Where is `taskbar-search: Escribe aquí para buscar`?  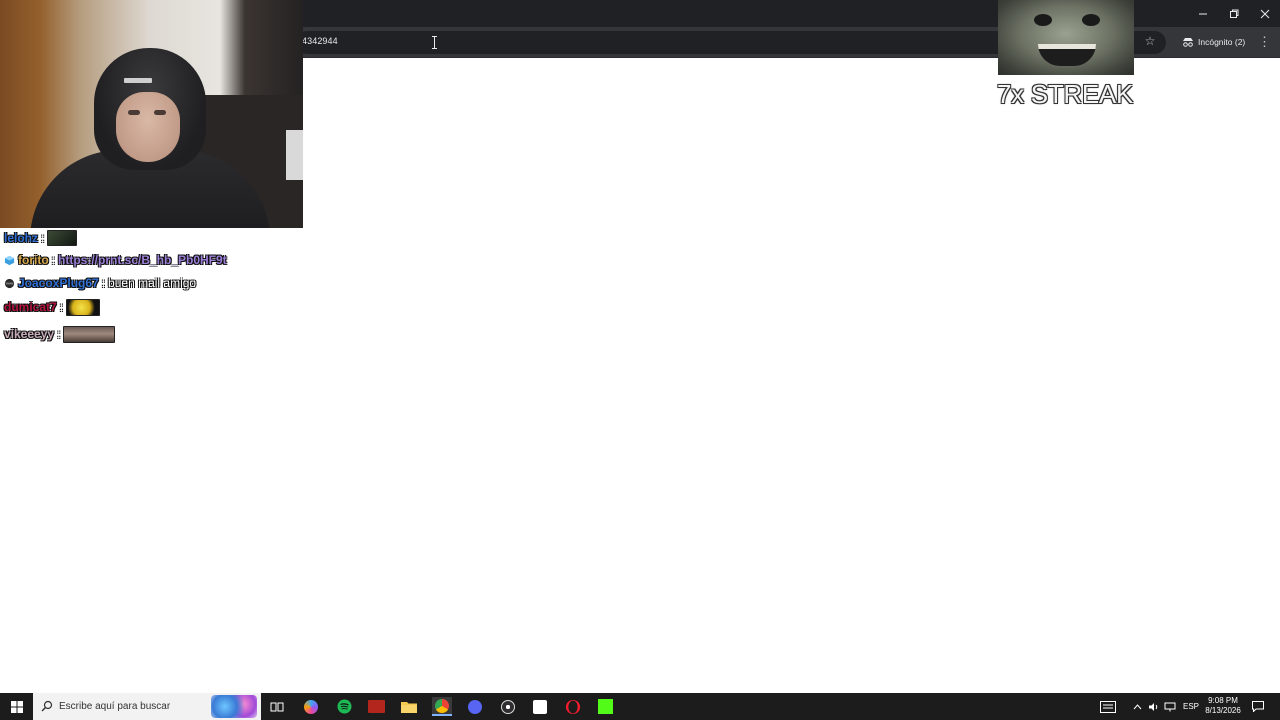
taskbar-search: Escribe aquí para buscar is located at coordinates (147, 706).